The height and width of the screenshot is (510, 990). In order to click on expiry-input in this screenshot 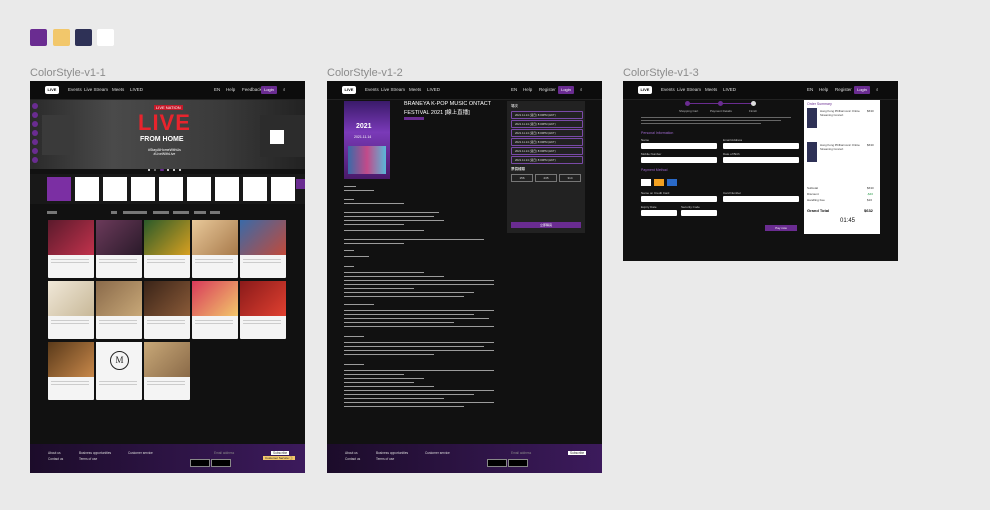, I will do `click(659, 213)`.